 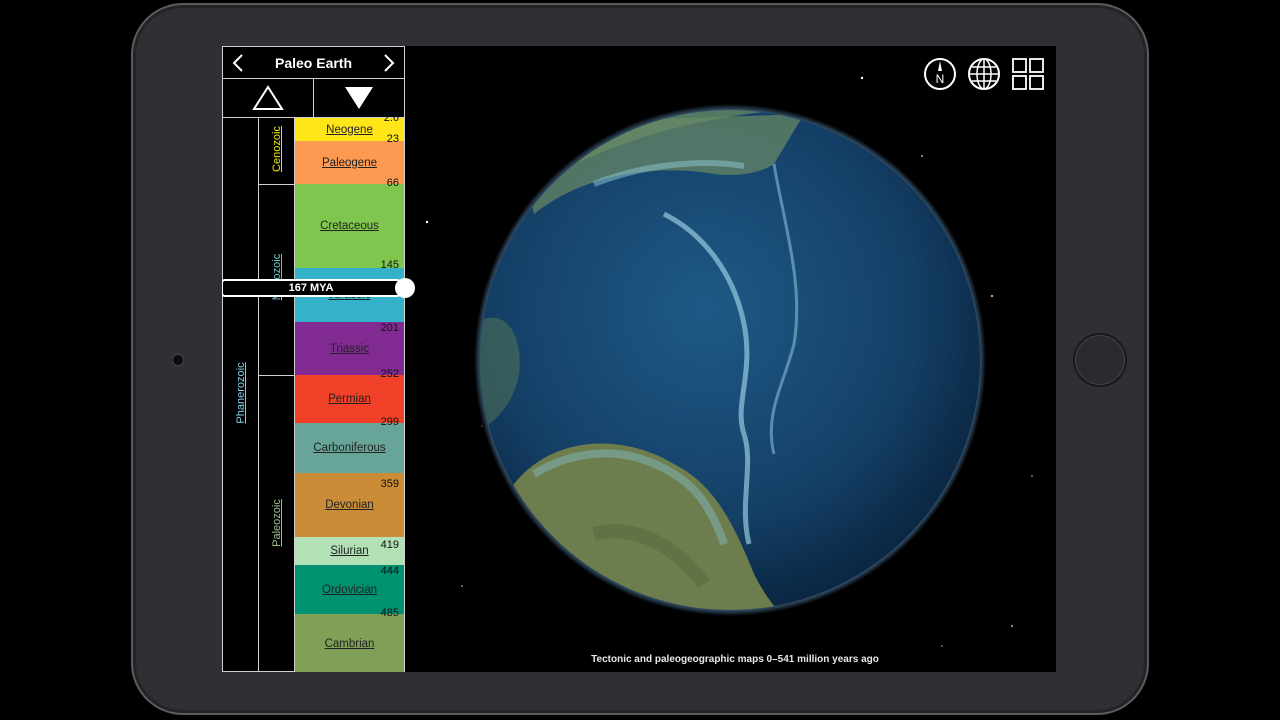 I want to click on boundary-age-label: 299, so click(x=389, y=422).